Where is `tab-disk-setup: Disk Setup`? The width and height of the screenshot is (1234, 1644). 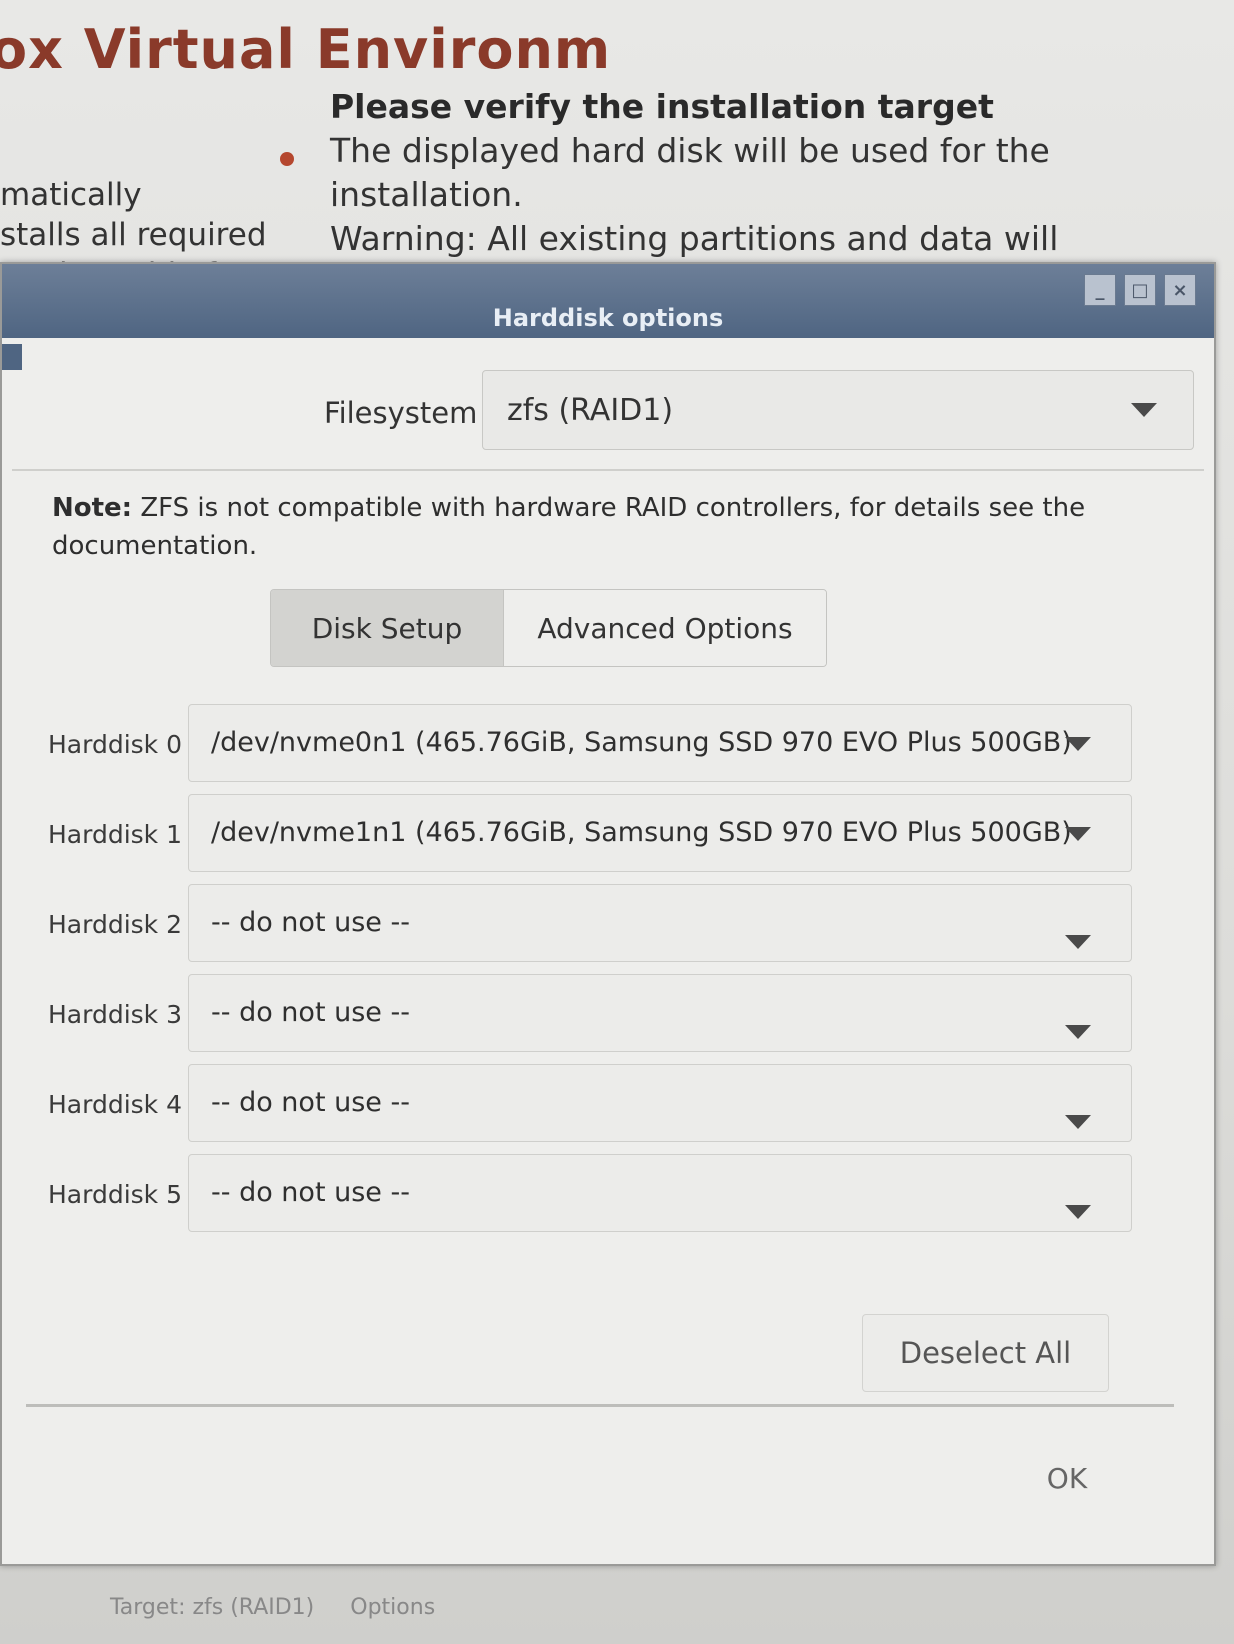 tab-disk-setup: Disk Setup is located at coordinates (387, 628).